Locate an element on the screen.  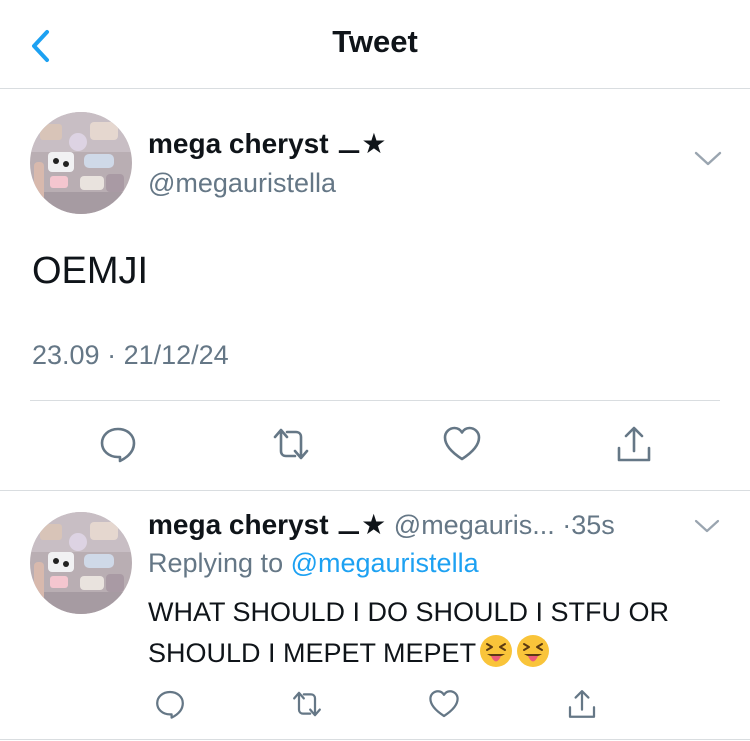
replying-to-line: Replying to @megauristella is located at coordinates (313, 563).